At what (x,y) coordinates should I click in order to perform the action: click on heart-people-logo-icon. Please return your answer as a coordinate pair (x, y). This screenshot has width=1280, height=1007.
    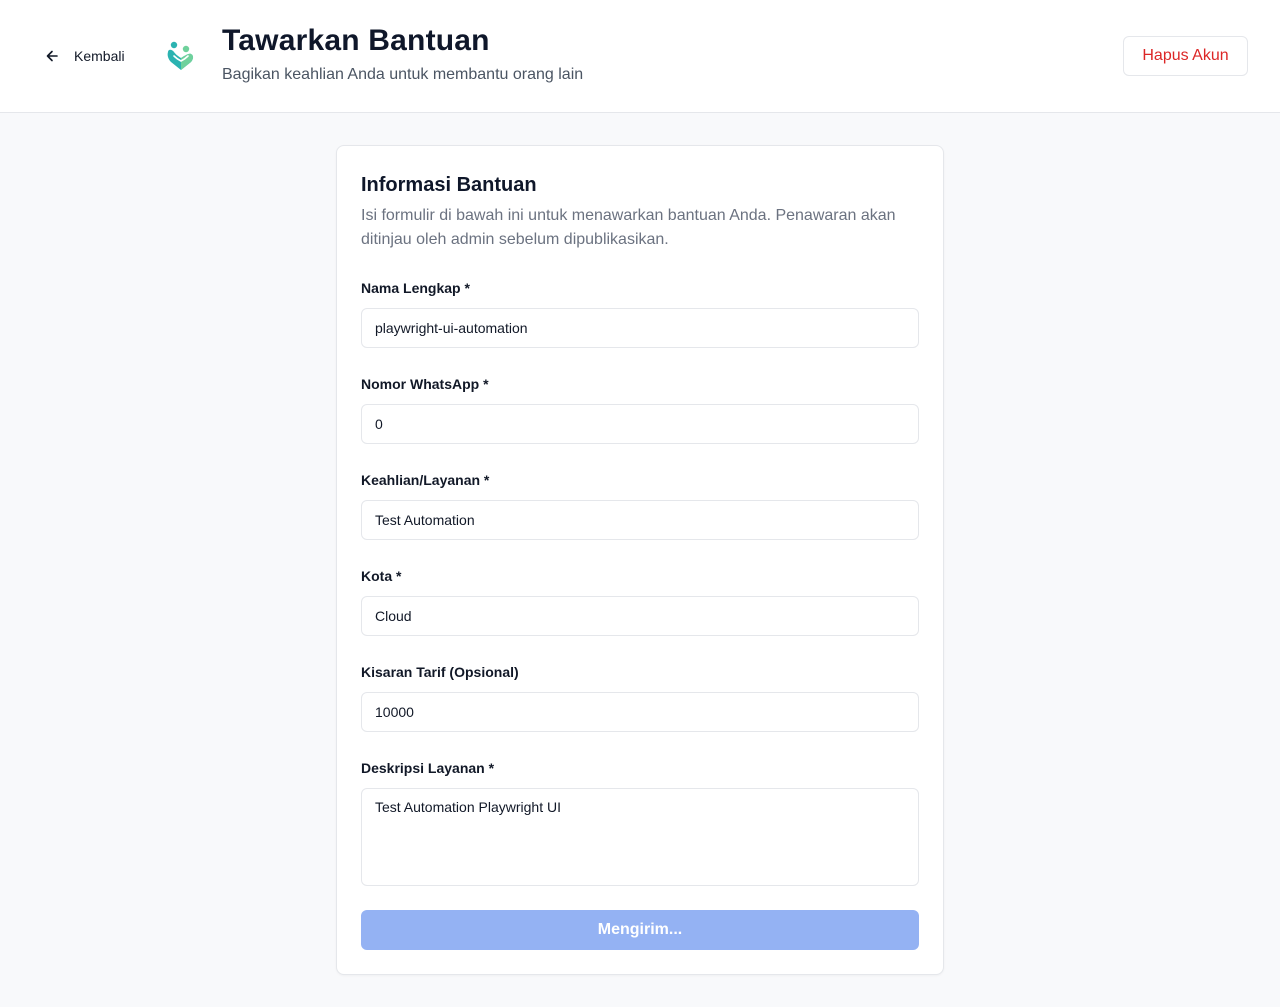
    Looking at the image, I should click on (181, 56).